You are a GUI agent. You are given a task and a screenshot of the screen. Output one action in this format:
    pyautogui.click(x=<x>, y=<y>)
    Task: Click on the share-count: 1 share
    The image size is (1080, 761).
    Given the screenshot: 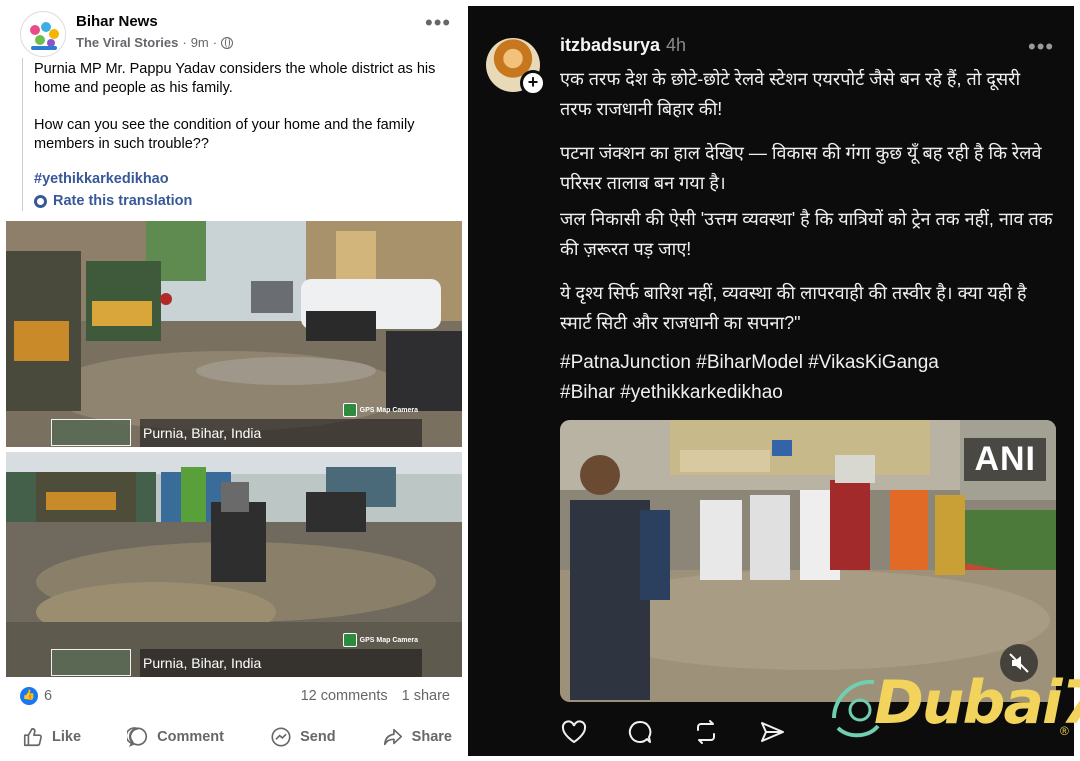 What is the action you would take?
    pyautogui.click(x=426, y=696)
    